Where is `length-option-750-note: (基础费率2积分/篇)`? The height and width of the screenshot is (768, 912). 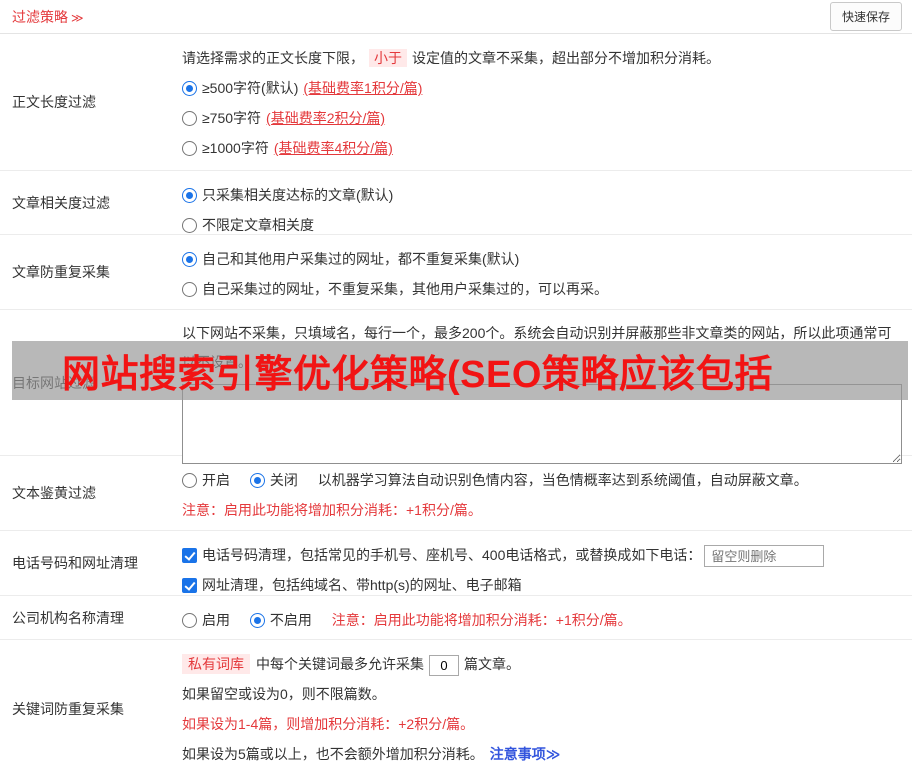 length-option-750-note: (基础费率2积分/篇) is located at coordinates (326, 118).